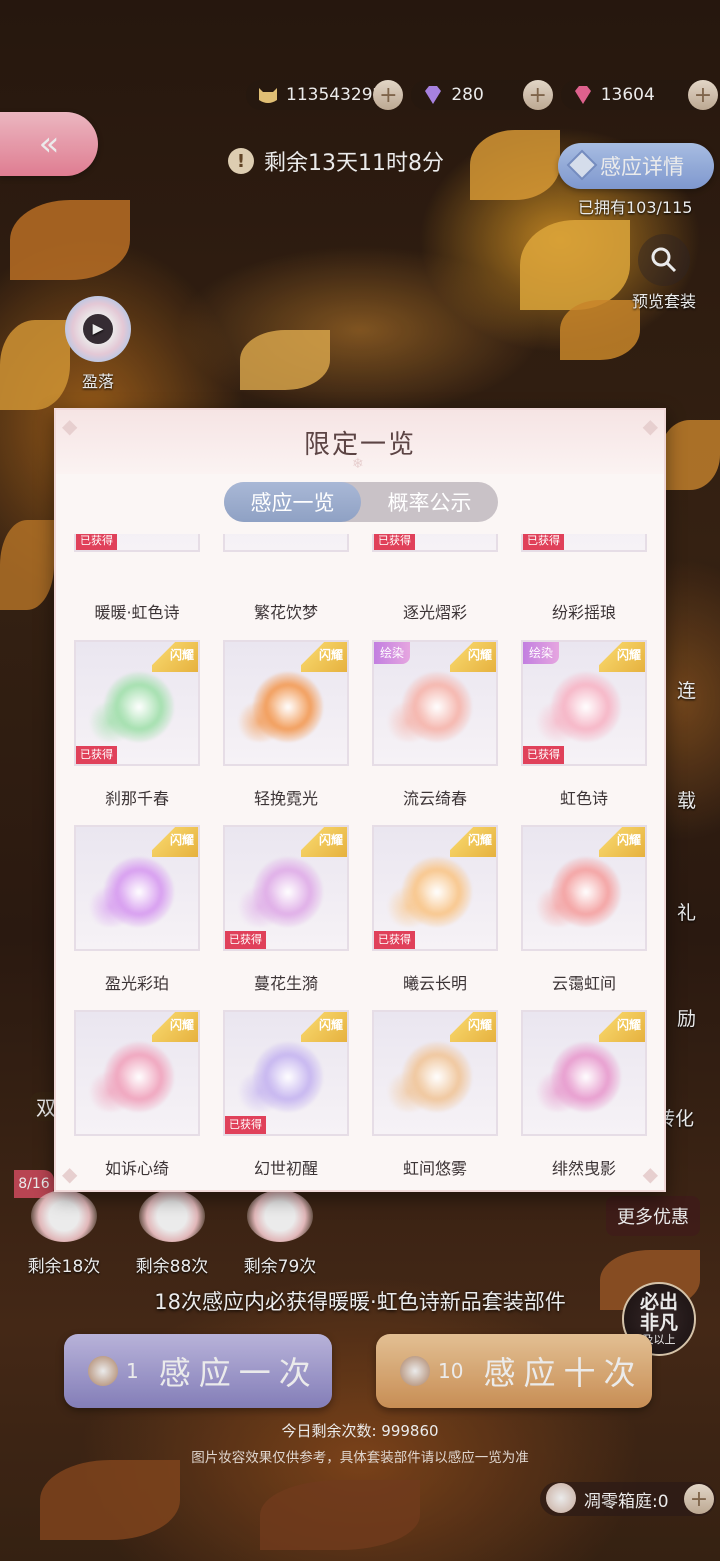 Image resolution: width=720 pixels, height=1561 pixels. I want to click on item-card: 闪耀如诉心绮, so click(137, 1098).